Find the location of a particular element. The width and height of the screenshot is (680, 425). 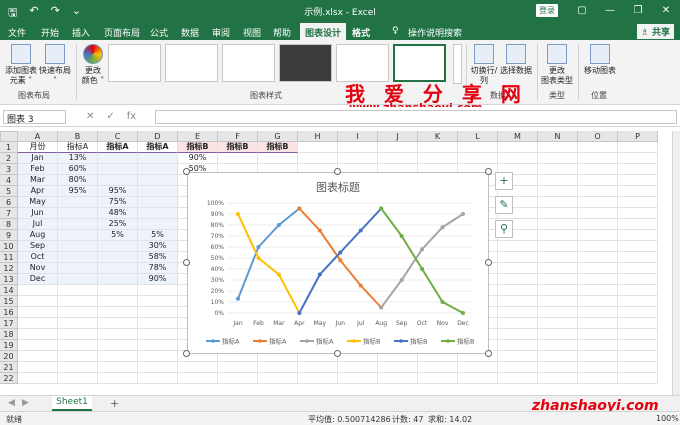

cell: 指标A is located at coordinates (78, 147).